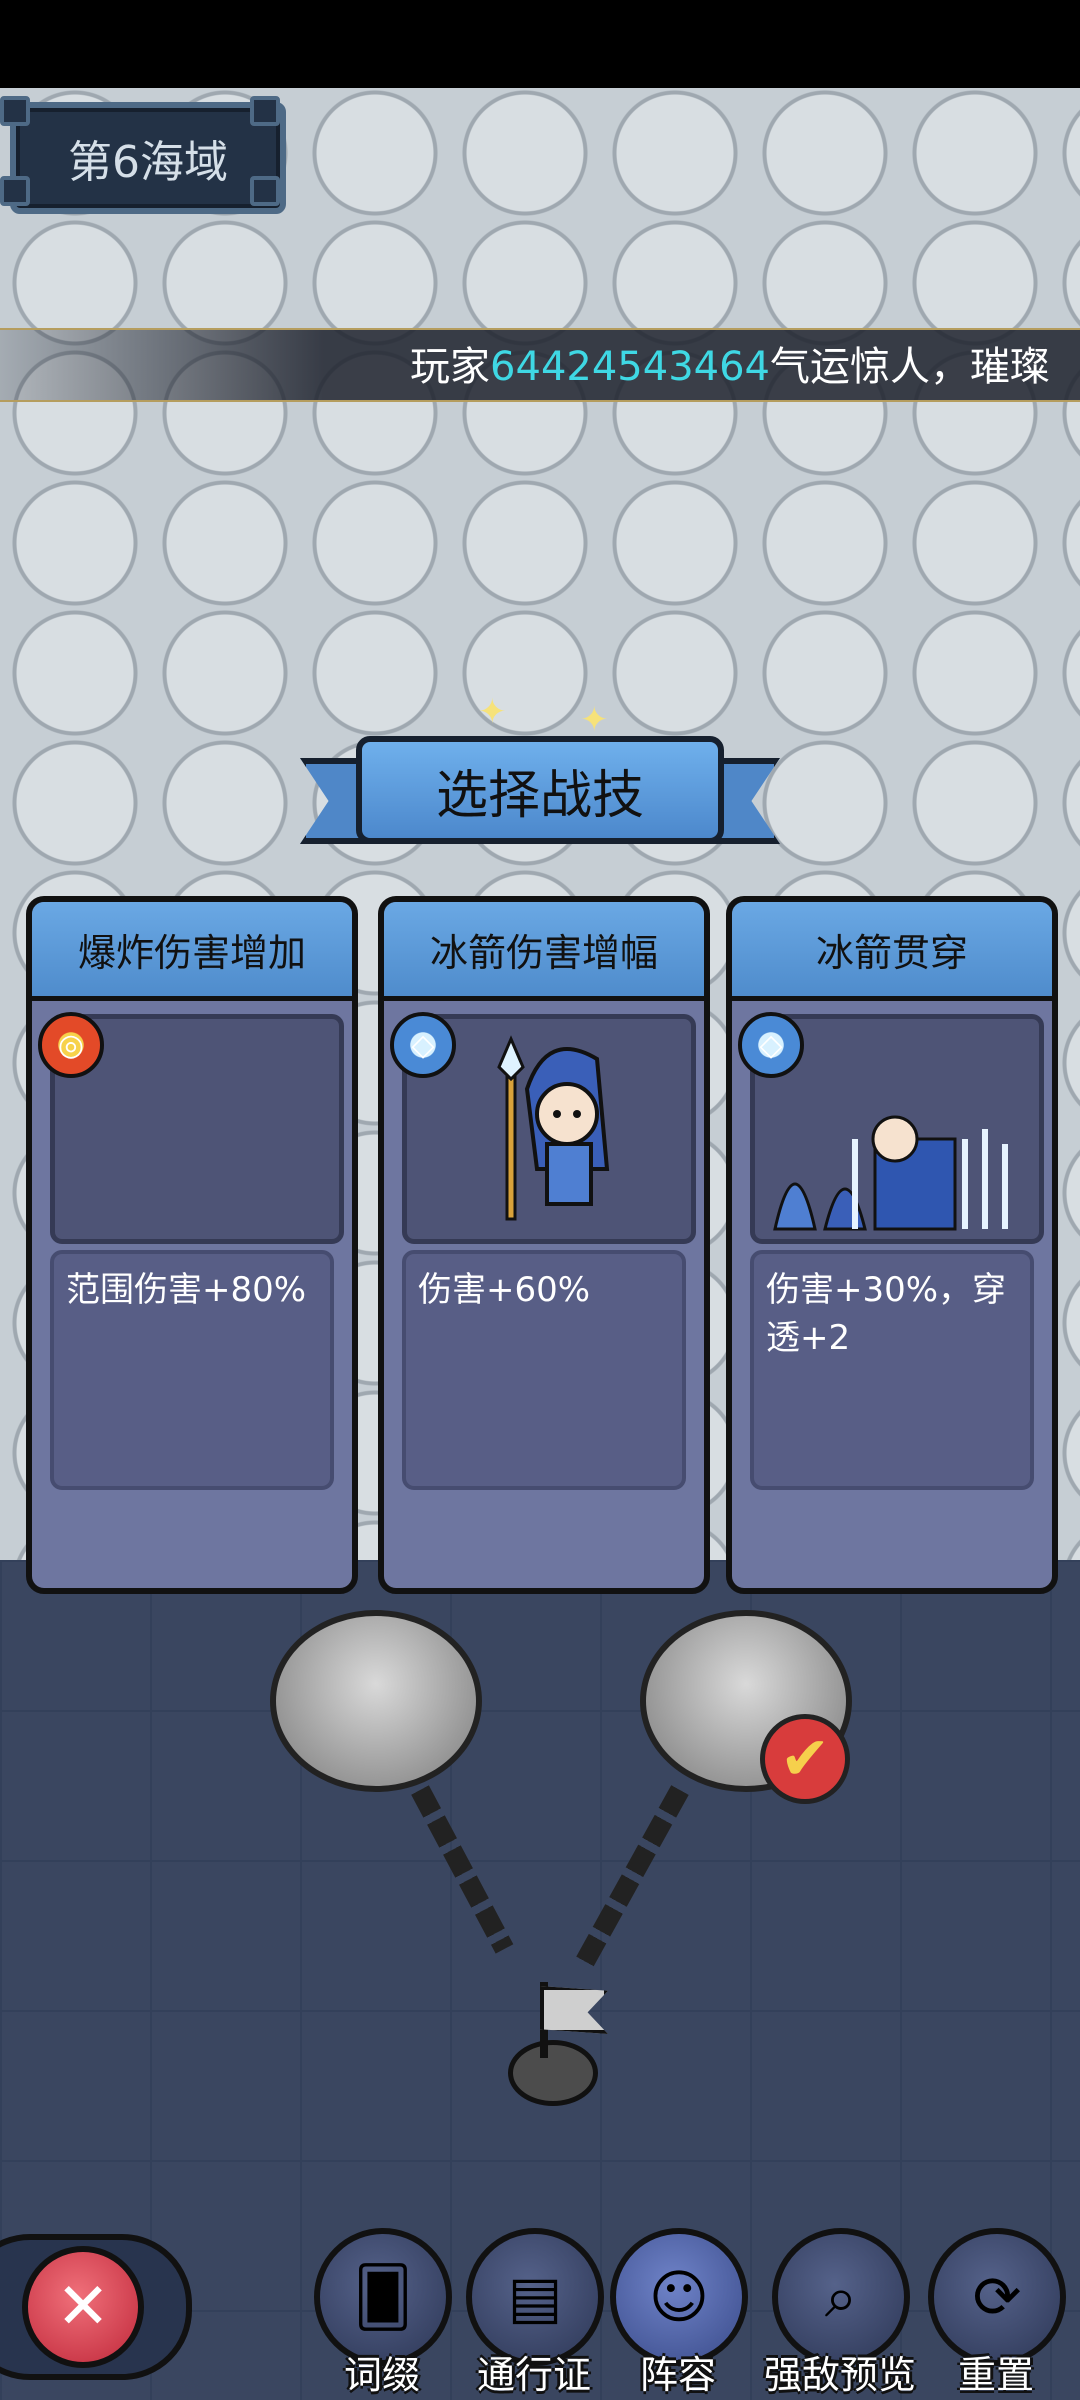 The height and width of the screenshot is (2400, 1080). I want to click on ticker-player-id: 64424543464, so click(630, 367).